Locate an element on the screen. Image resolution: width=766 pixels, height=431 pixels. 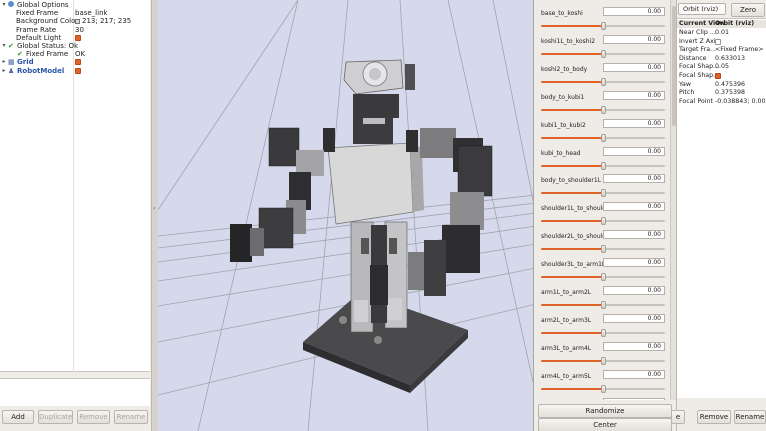
display-row-value: base_link is located at coordinates (91, 13).